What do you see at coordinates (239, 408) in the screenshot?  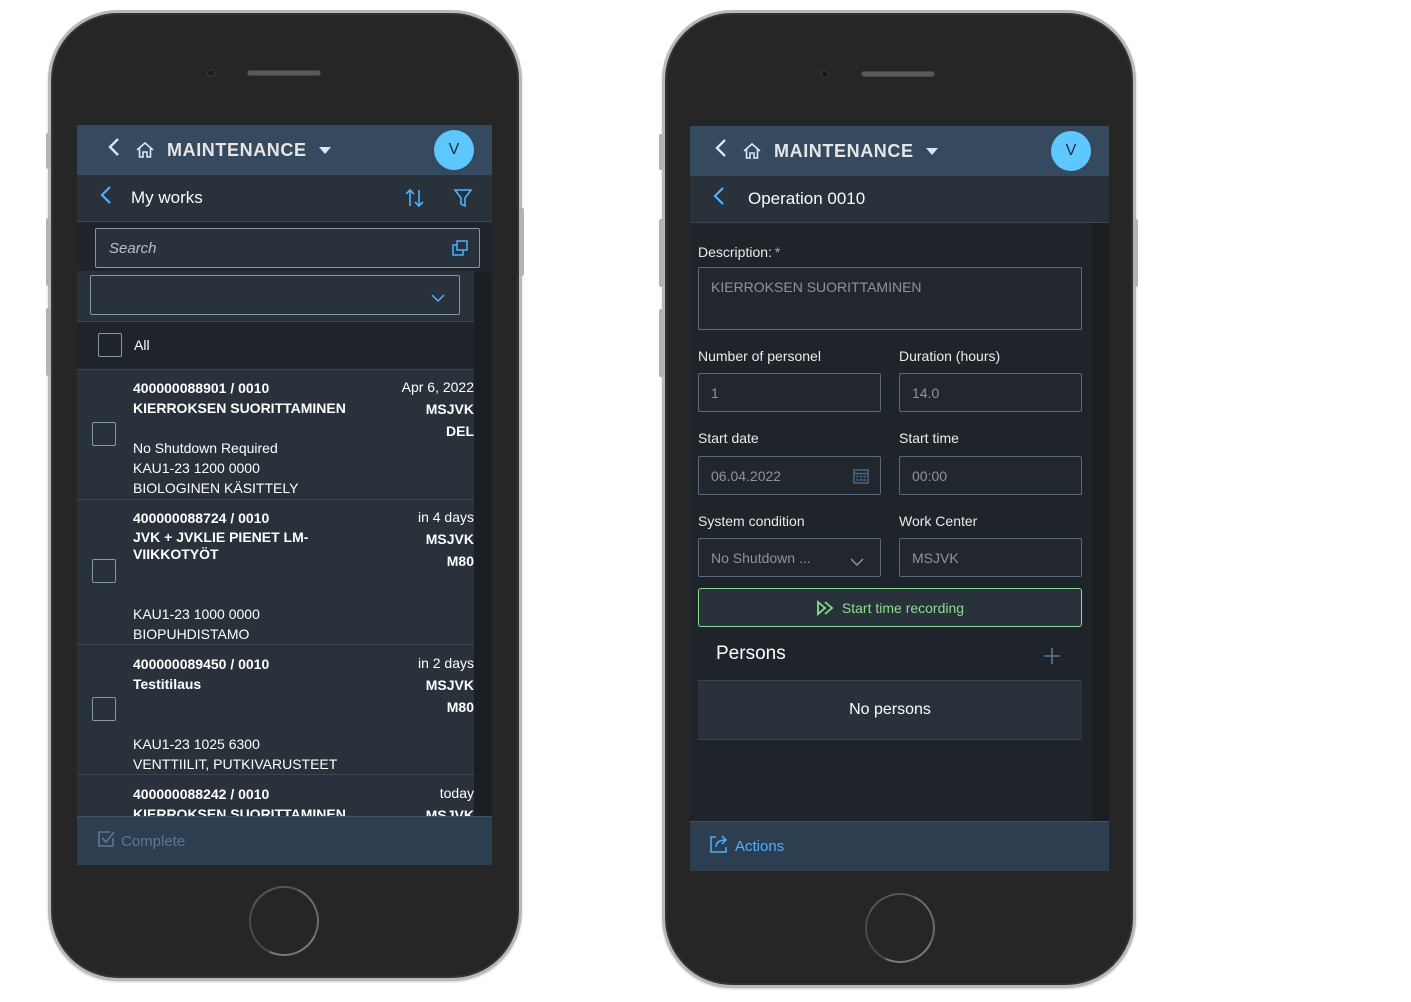 I see `item-title: KIERROKSEN SUORITTAMINEN` at bounding box center [239, 408].